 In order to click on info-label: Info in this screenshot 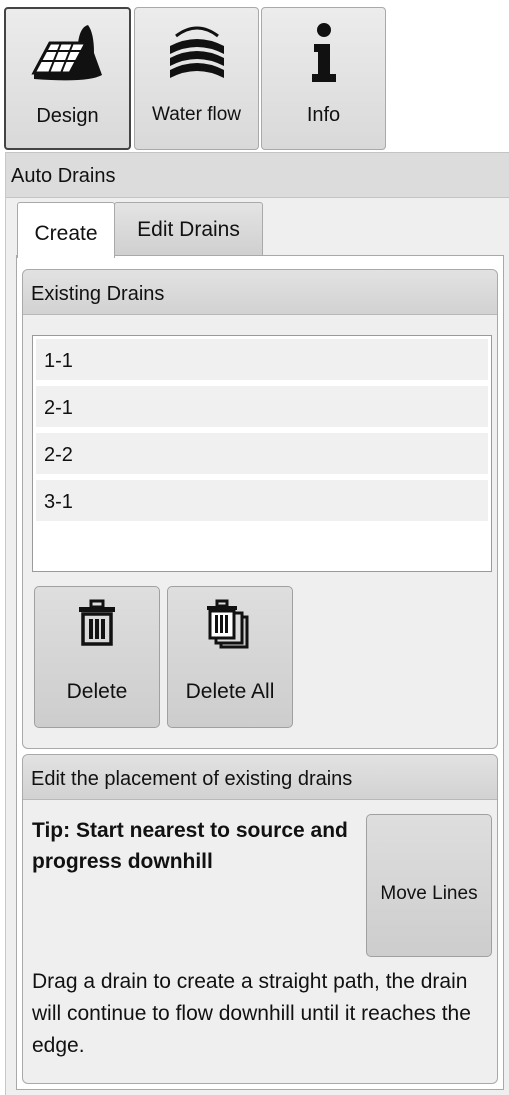, I will do `click(323, 115)`.